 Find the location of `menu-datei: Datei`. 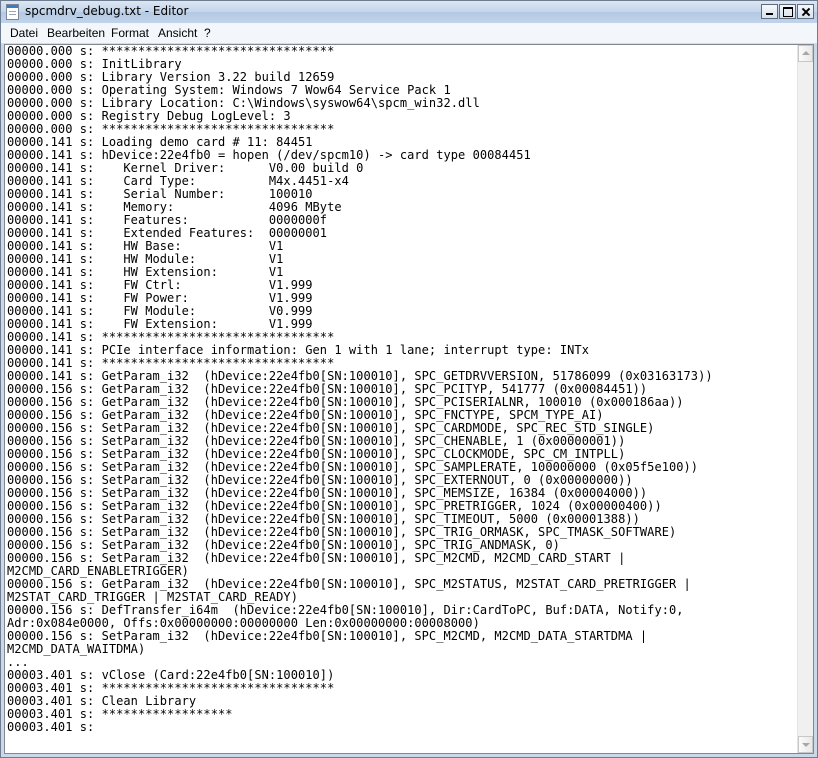

menu-datei: Datei is located at coordinates (24, 33).